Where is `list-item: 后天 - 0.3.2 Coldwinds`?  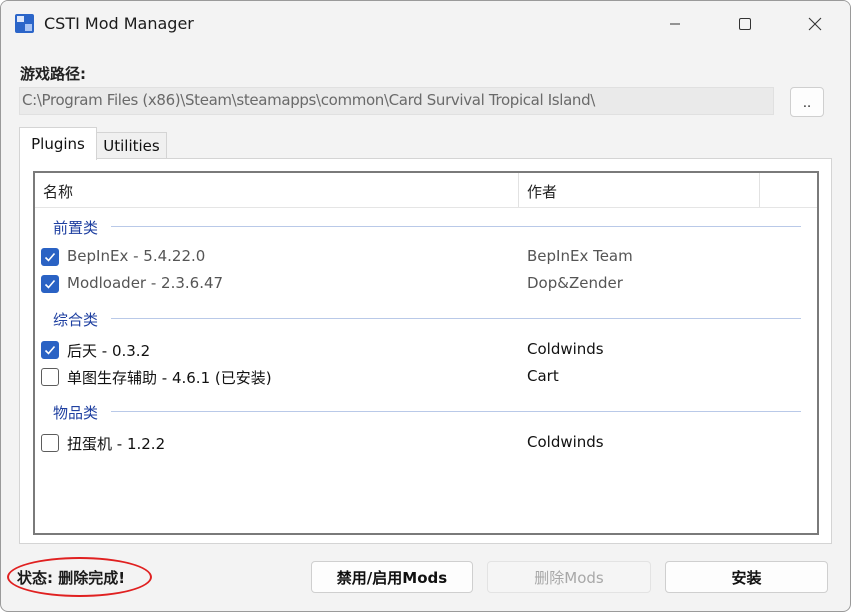 list-item: 后天 - 0.3.2 Coldwinds is located at coordinates (426, 350).